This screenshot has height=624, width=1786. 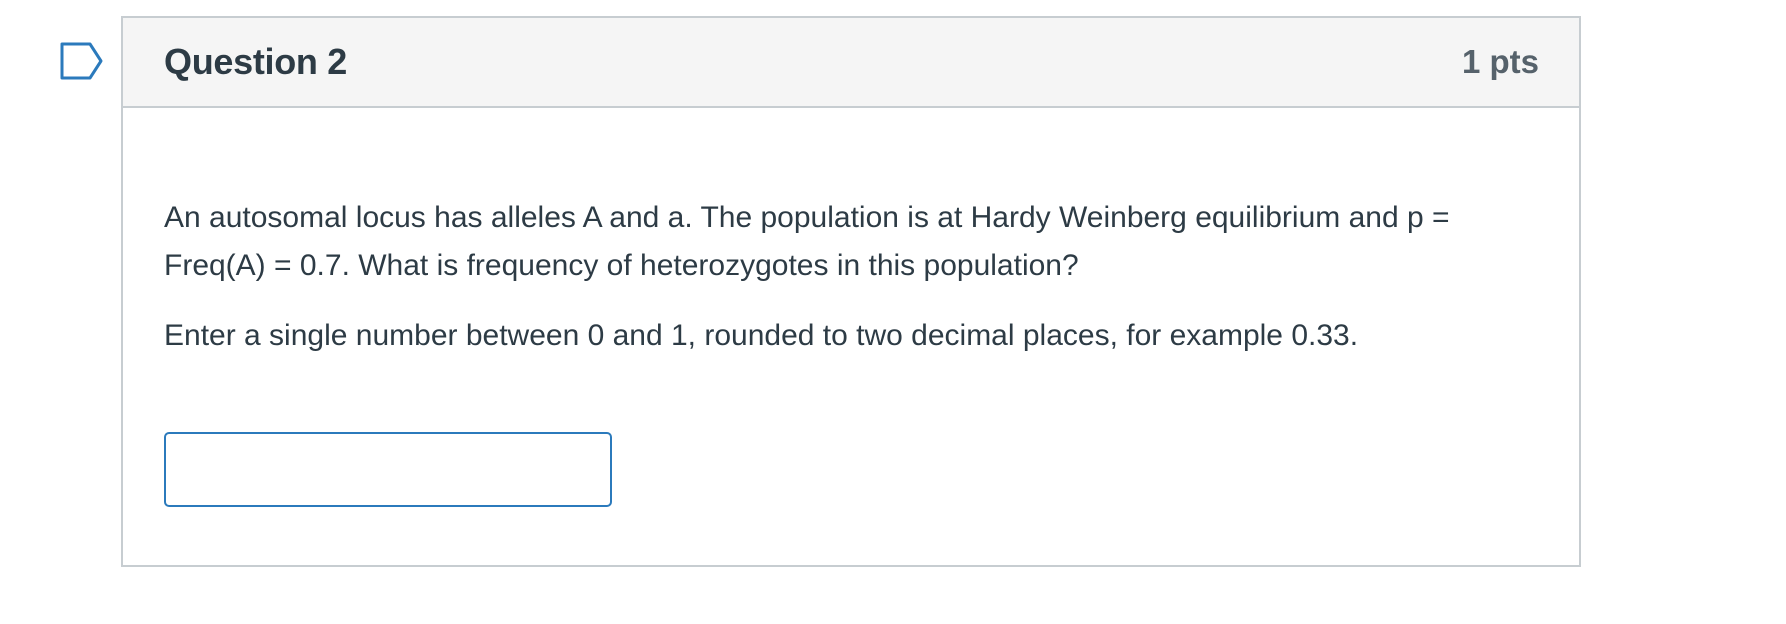 I want to click on flag-question-icon, so click(x=82, y=61).